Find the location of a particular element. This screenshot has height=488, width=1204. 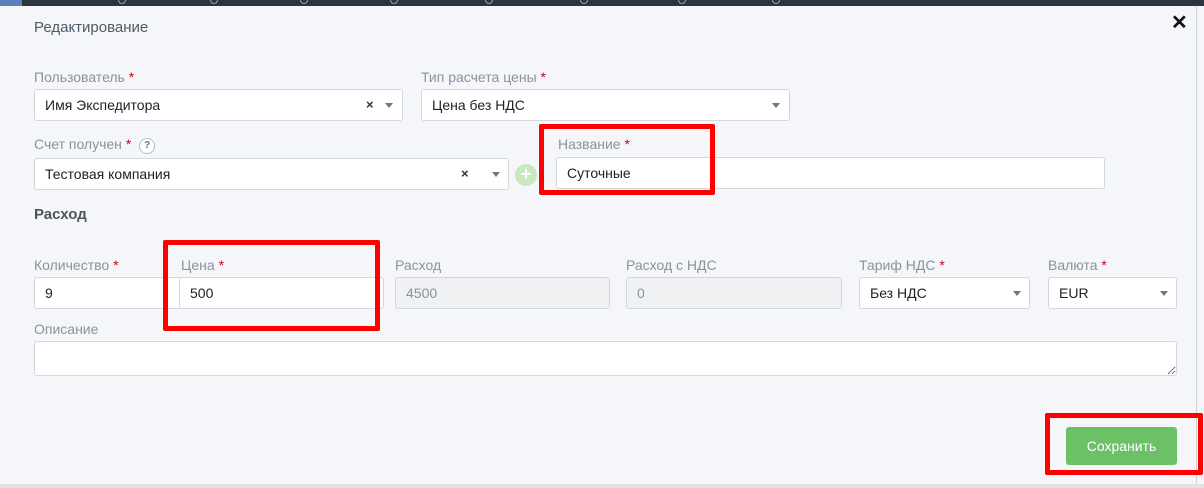

expense-label: Расход is located at coordinates (418, 265).